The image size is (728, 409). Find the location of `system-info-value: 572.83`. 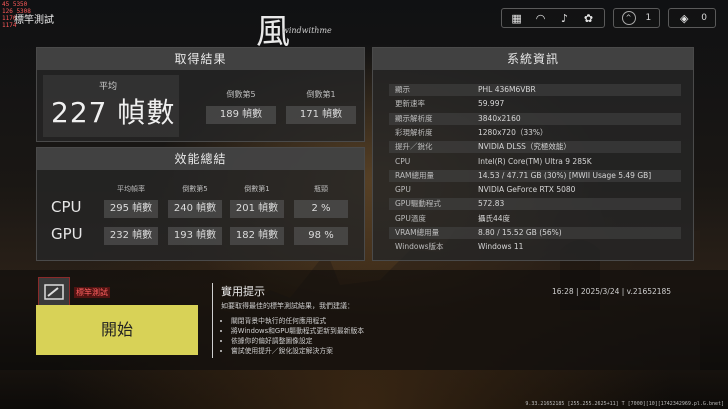

system-info-value: 572.83 is located at coordinates (491, 204).